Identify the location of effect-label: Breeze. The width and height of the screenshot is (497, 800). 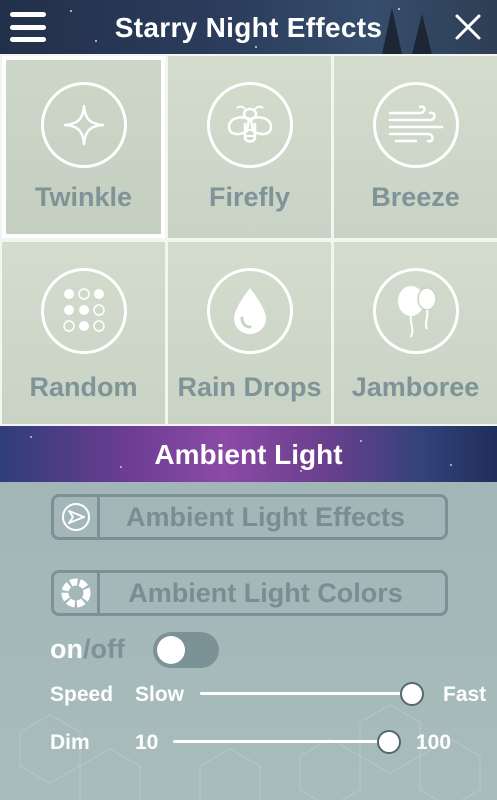
(415, 197).